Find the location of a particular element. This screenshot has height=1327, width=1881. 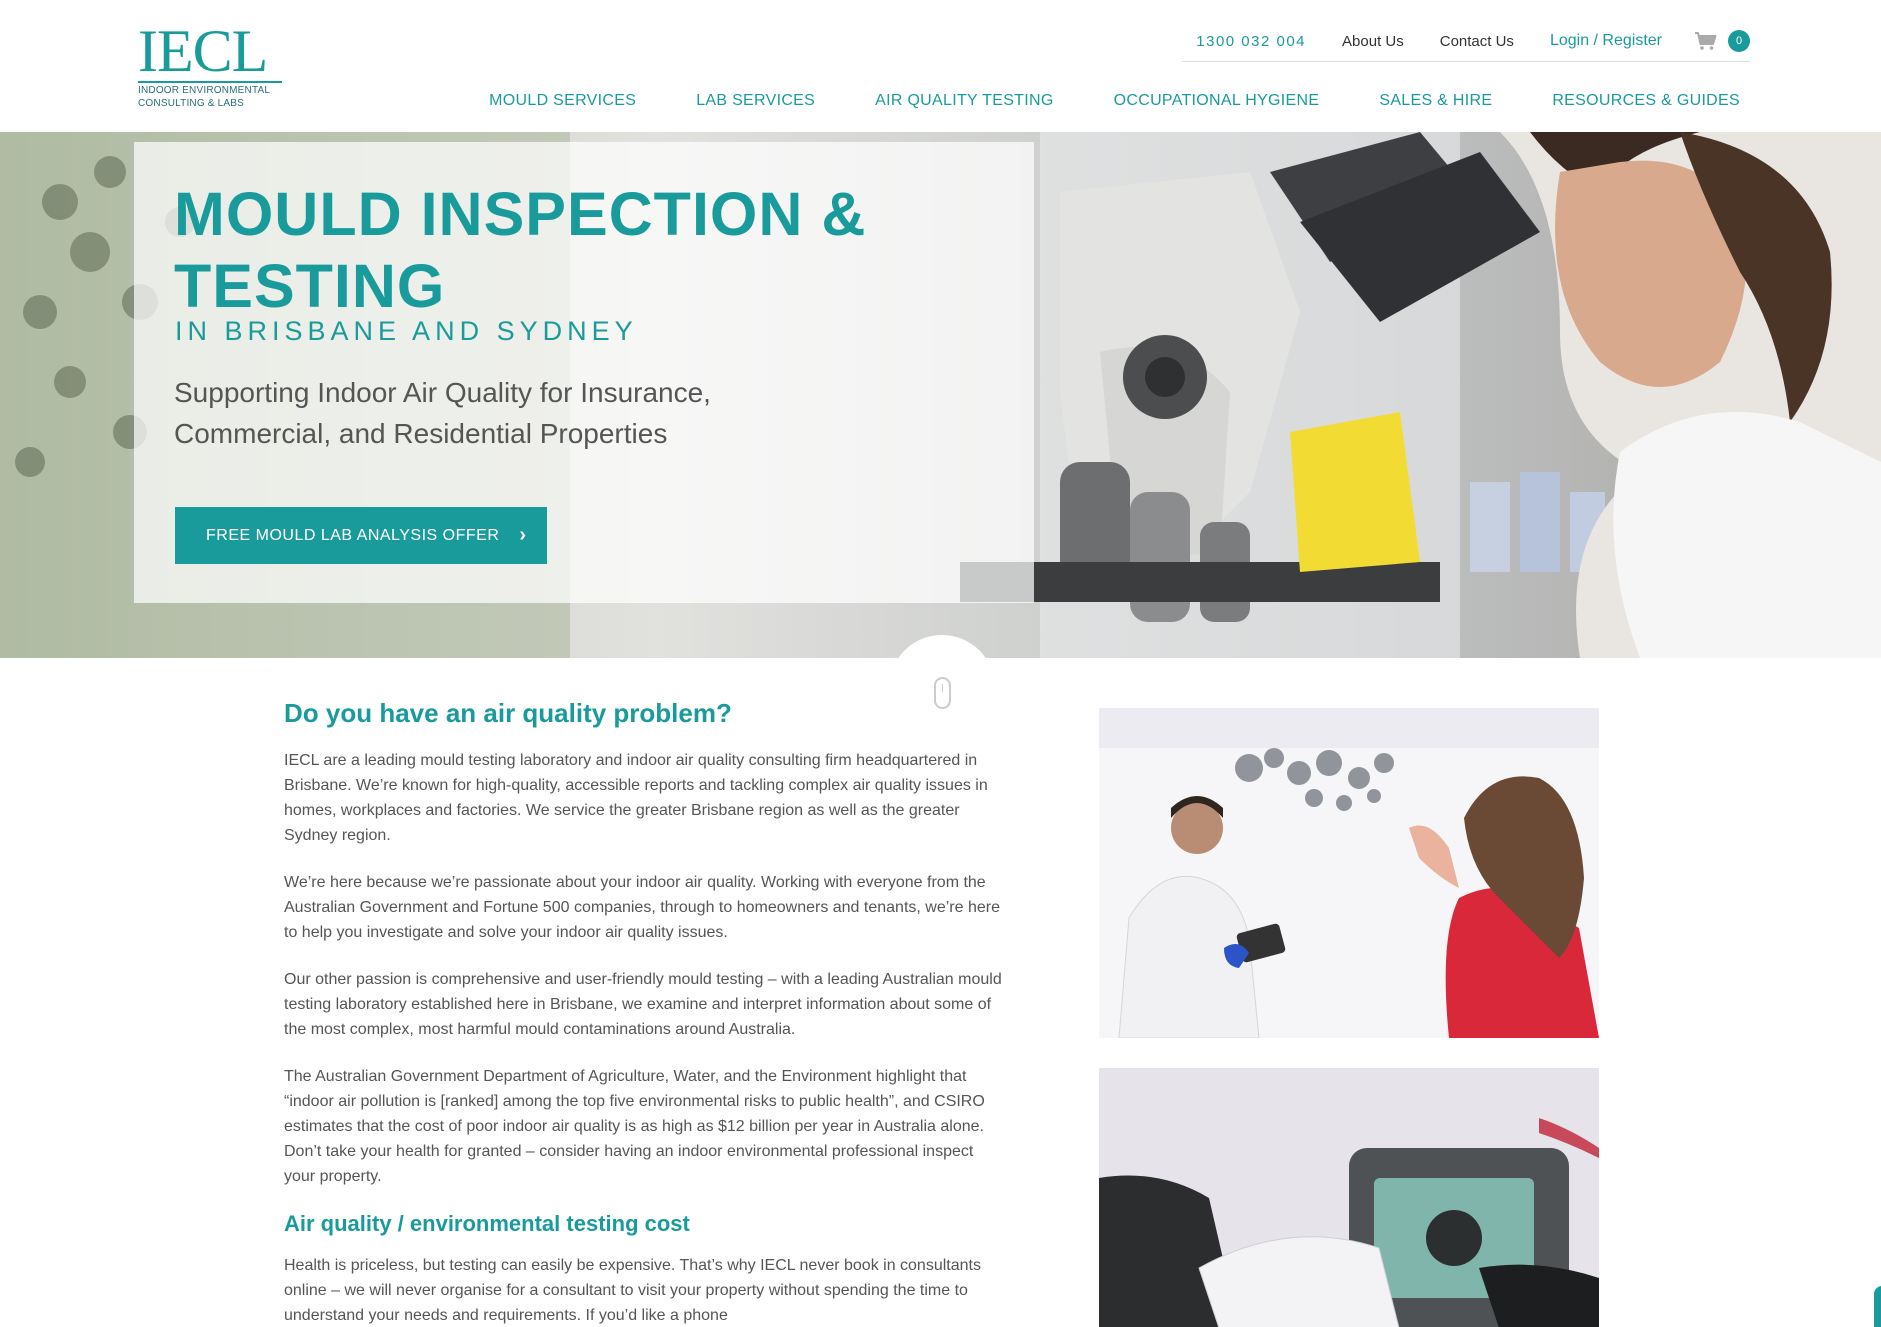

cart-count-badge: 0 is located at coordinates (1739, 41).